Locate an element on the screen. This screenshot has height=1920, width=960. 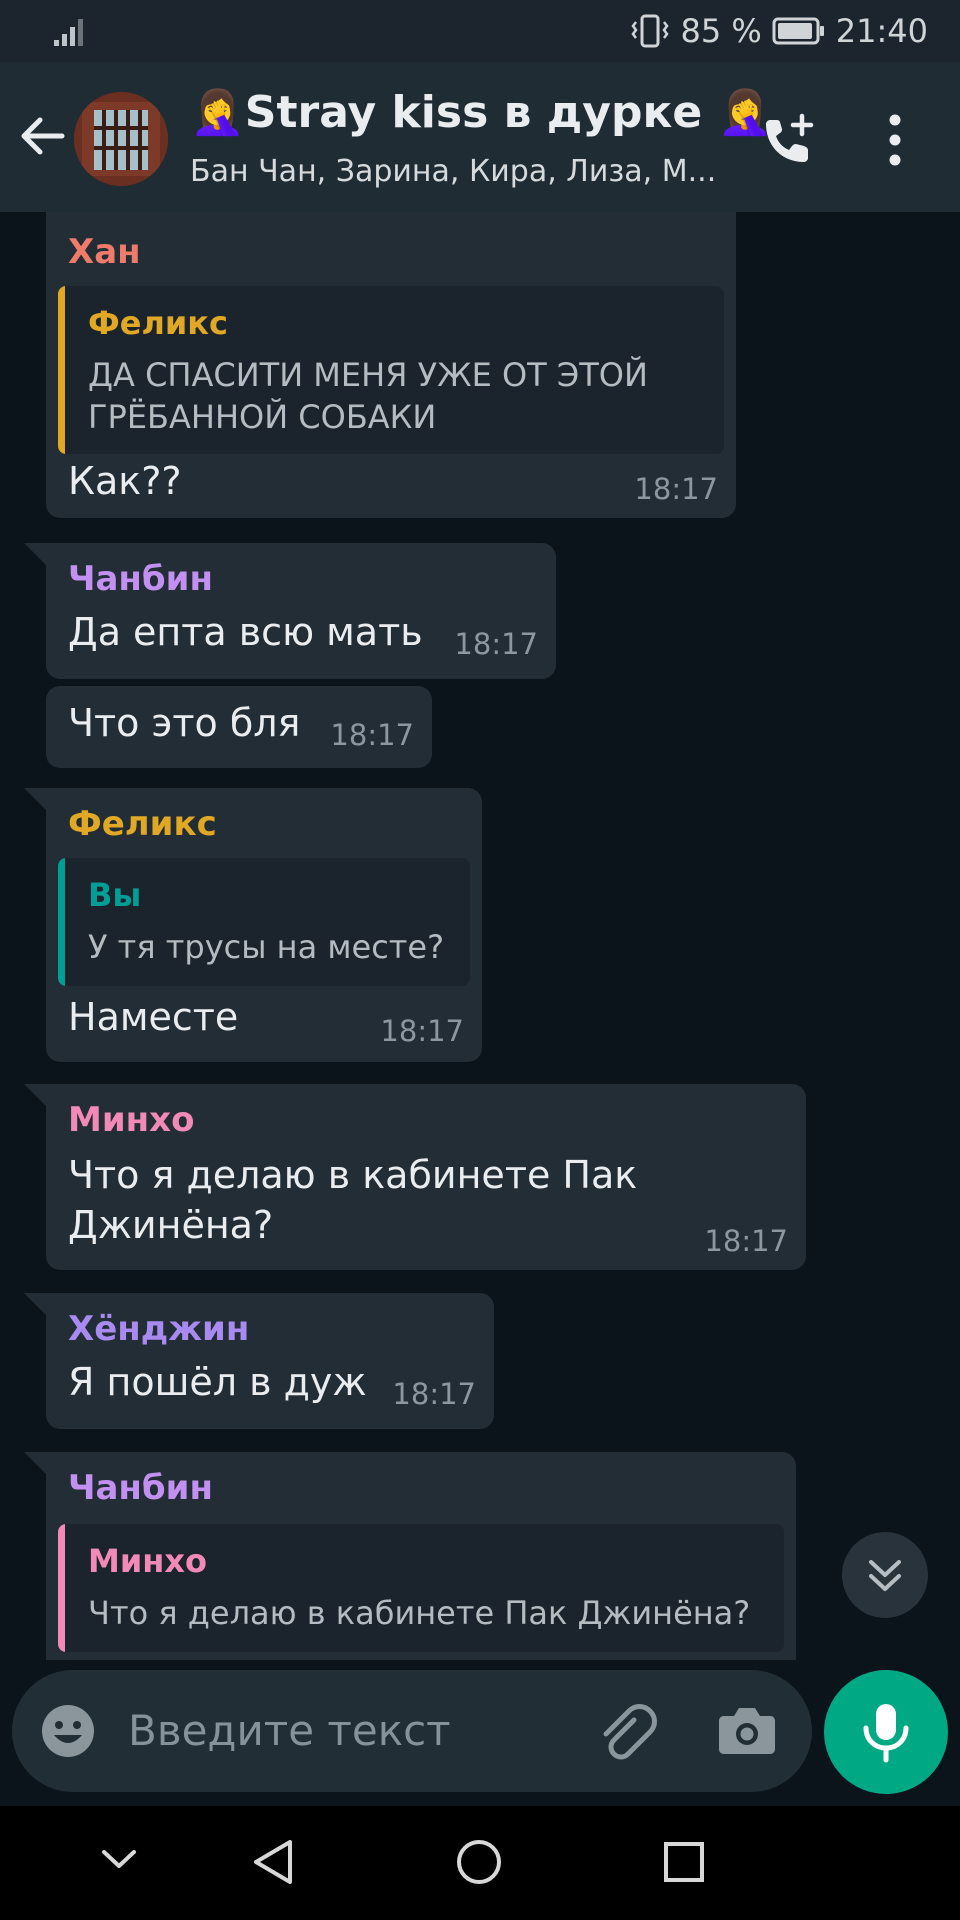
message-text: Наместе is located at coordinates (153, 1017).